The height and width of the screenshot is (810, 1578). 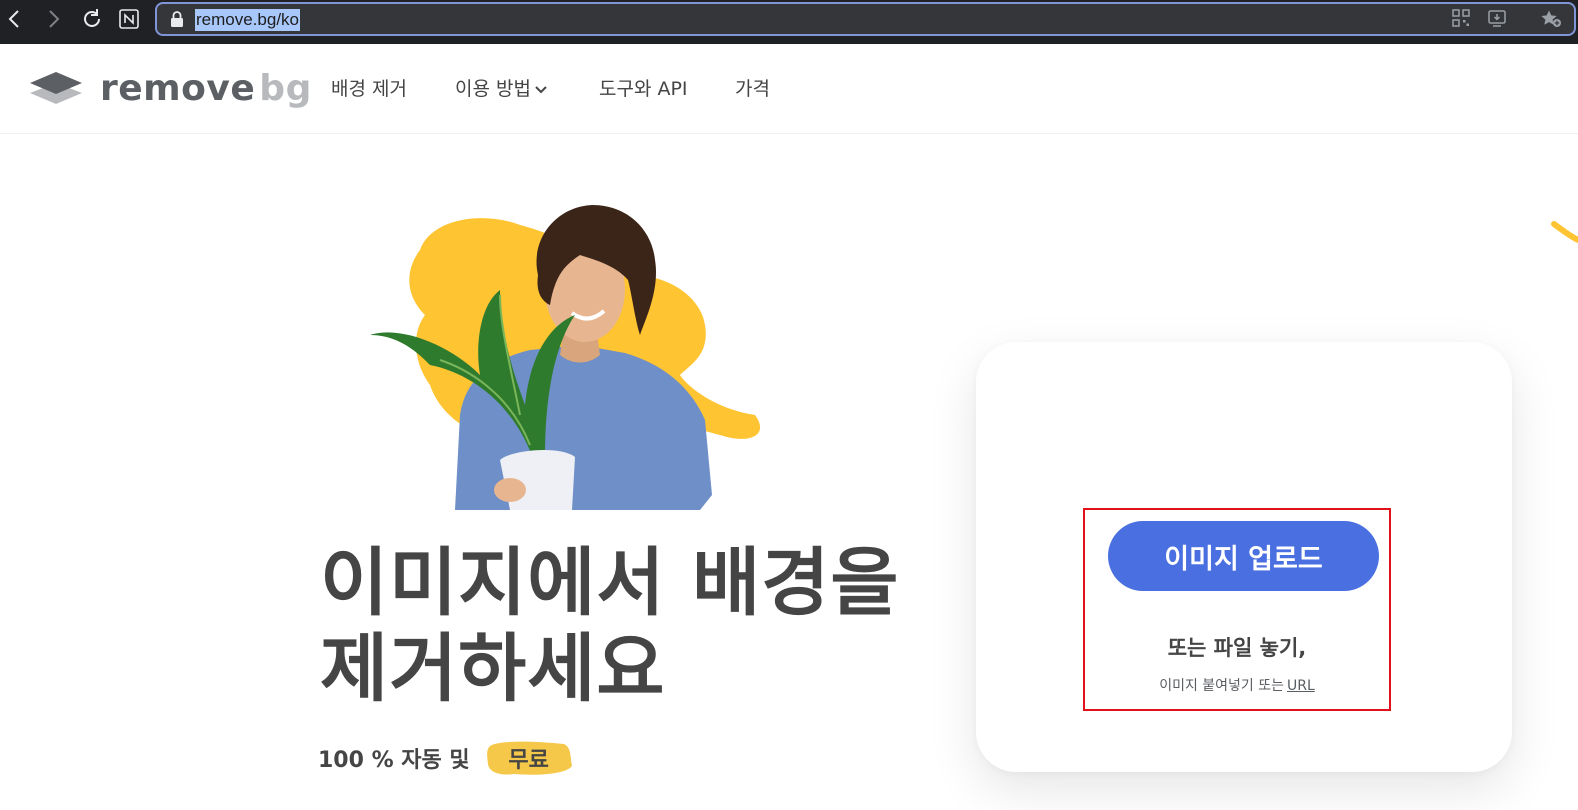 I want to click on favorites-icon, so click(x=1551, y=19).